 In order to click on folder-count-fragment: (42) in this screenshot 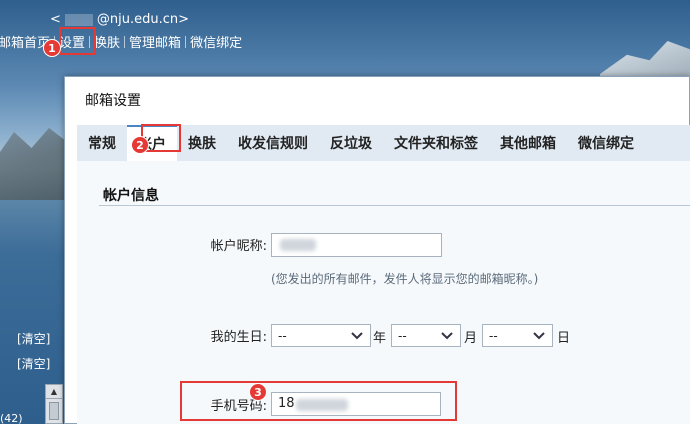, I will do `click(11, 418)`.